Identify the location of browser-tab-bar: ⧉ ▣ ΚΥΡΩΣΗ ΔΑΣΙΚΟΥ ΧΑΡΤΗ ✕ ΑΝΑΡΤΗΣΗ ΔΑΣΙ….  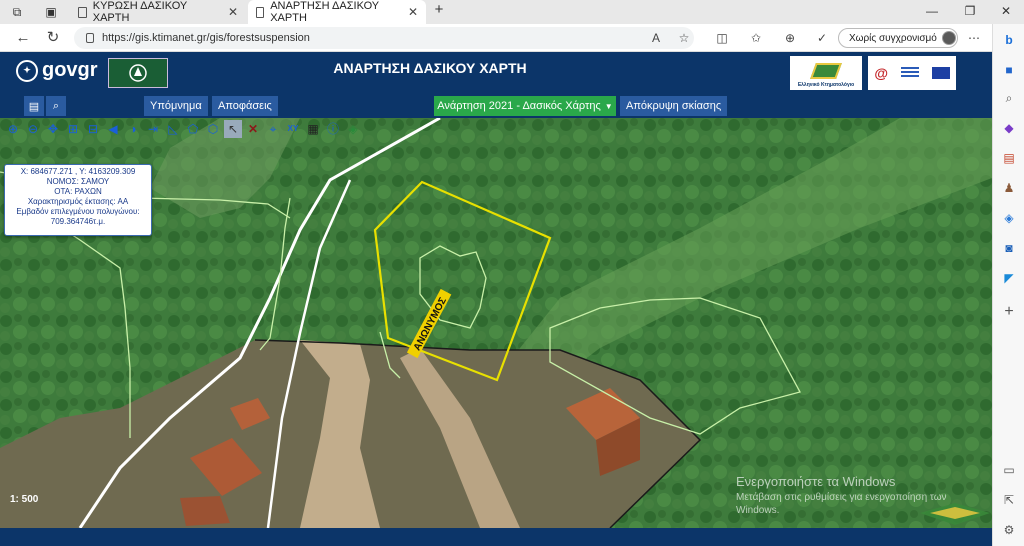
(512, 12).